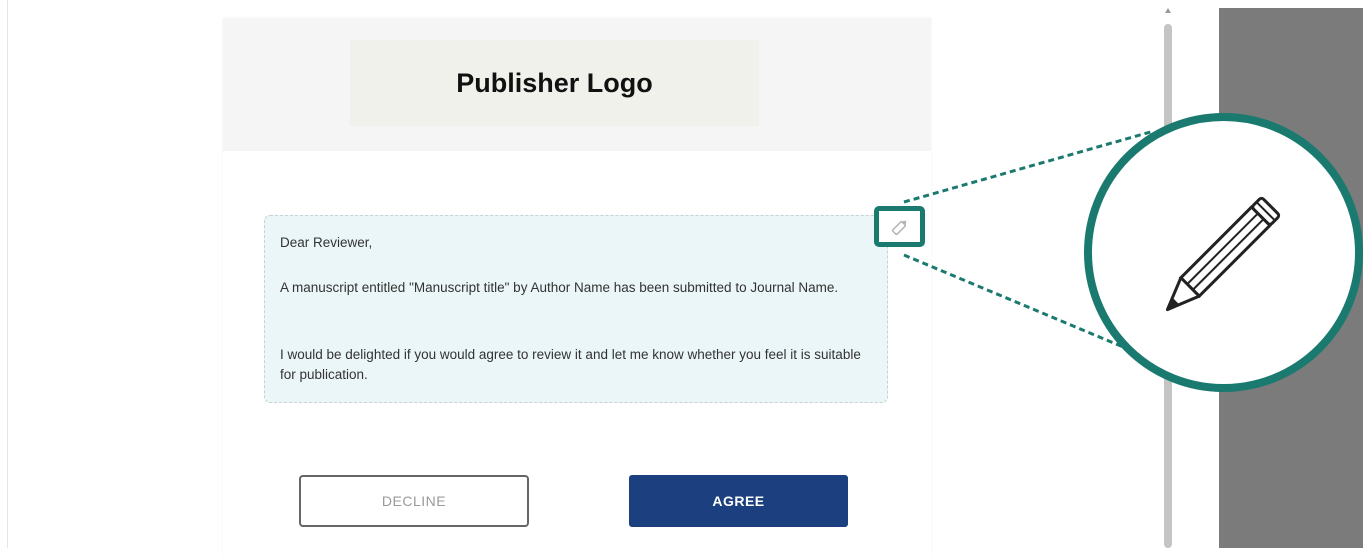 This screenshot has height=558, width=1363. I want to click on pencil-icon, so click(1222, 253).